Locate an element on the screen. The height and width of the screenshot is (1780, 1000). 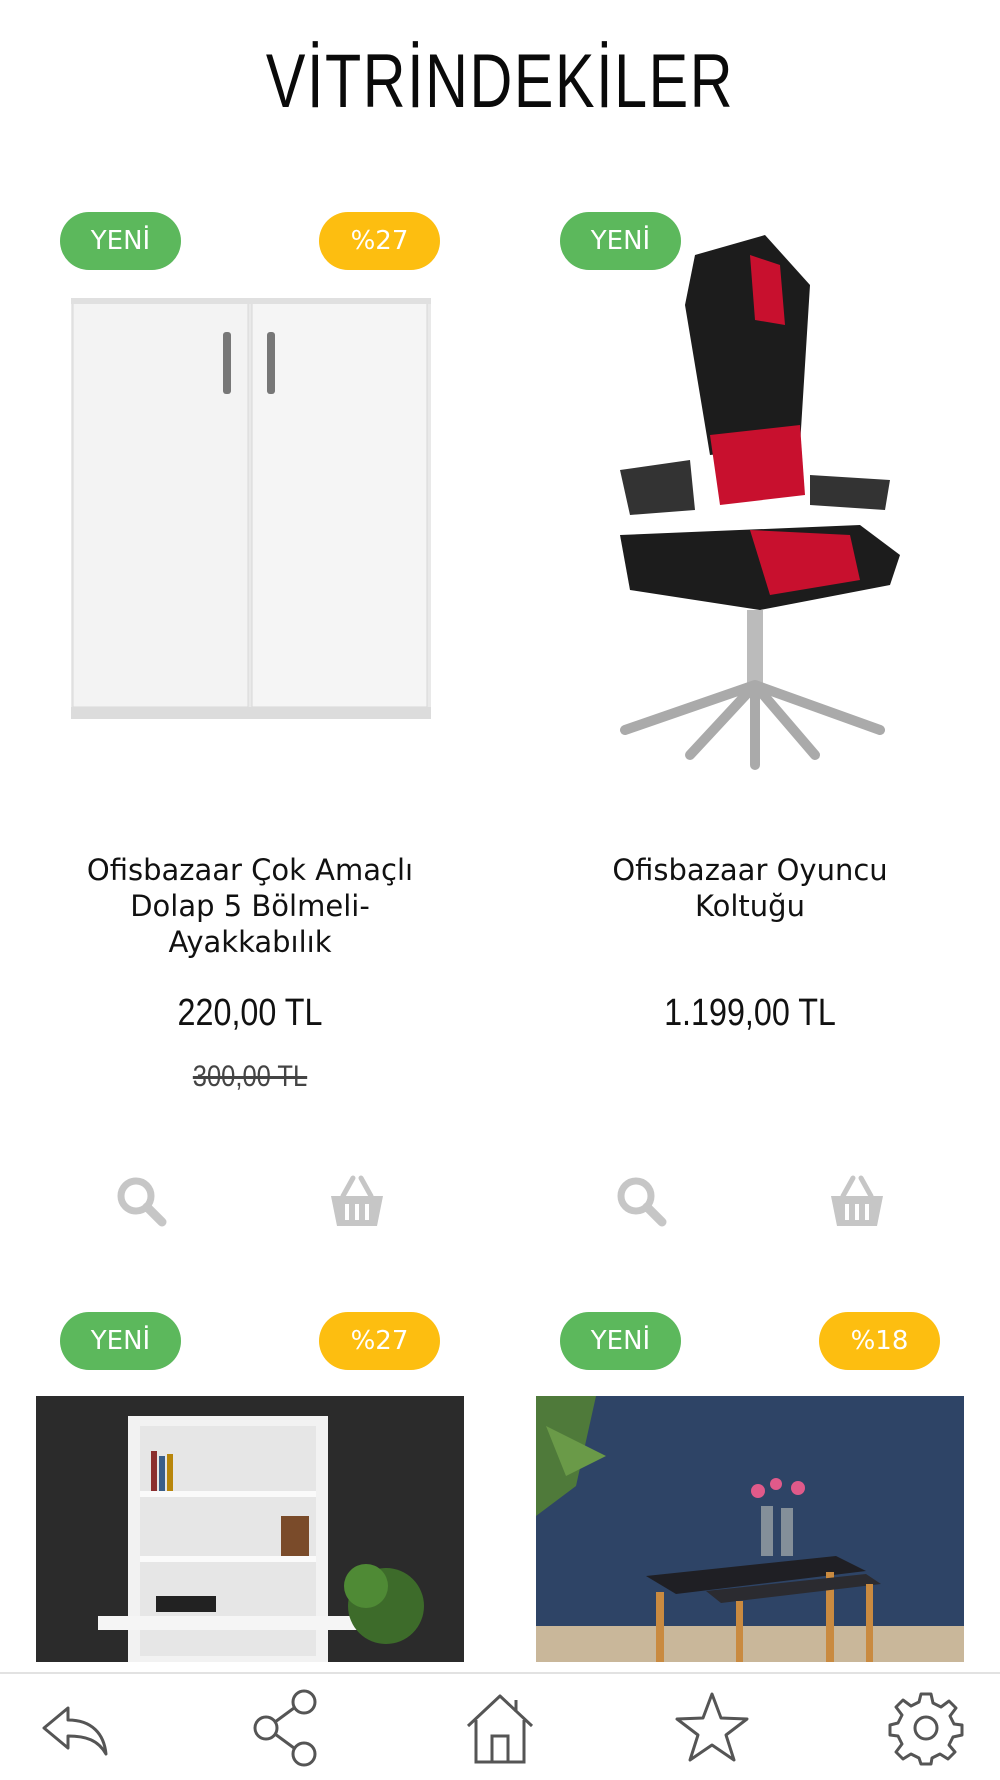
favorites-button is located at coordinates (712, 1728).